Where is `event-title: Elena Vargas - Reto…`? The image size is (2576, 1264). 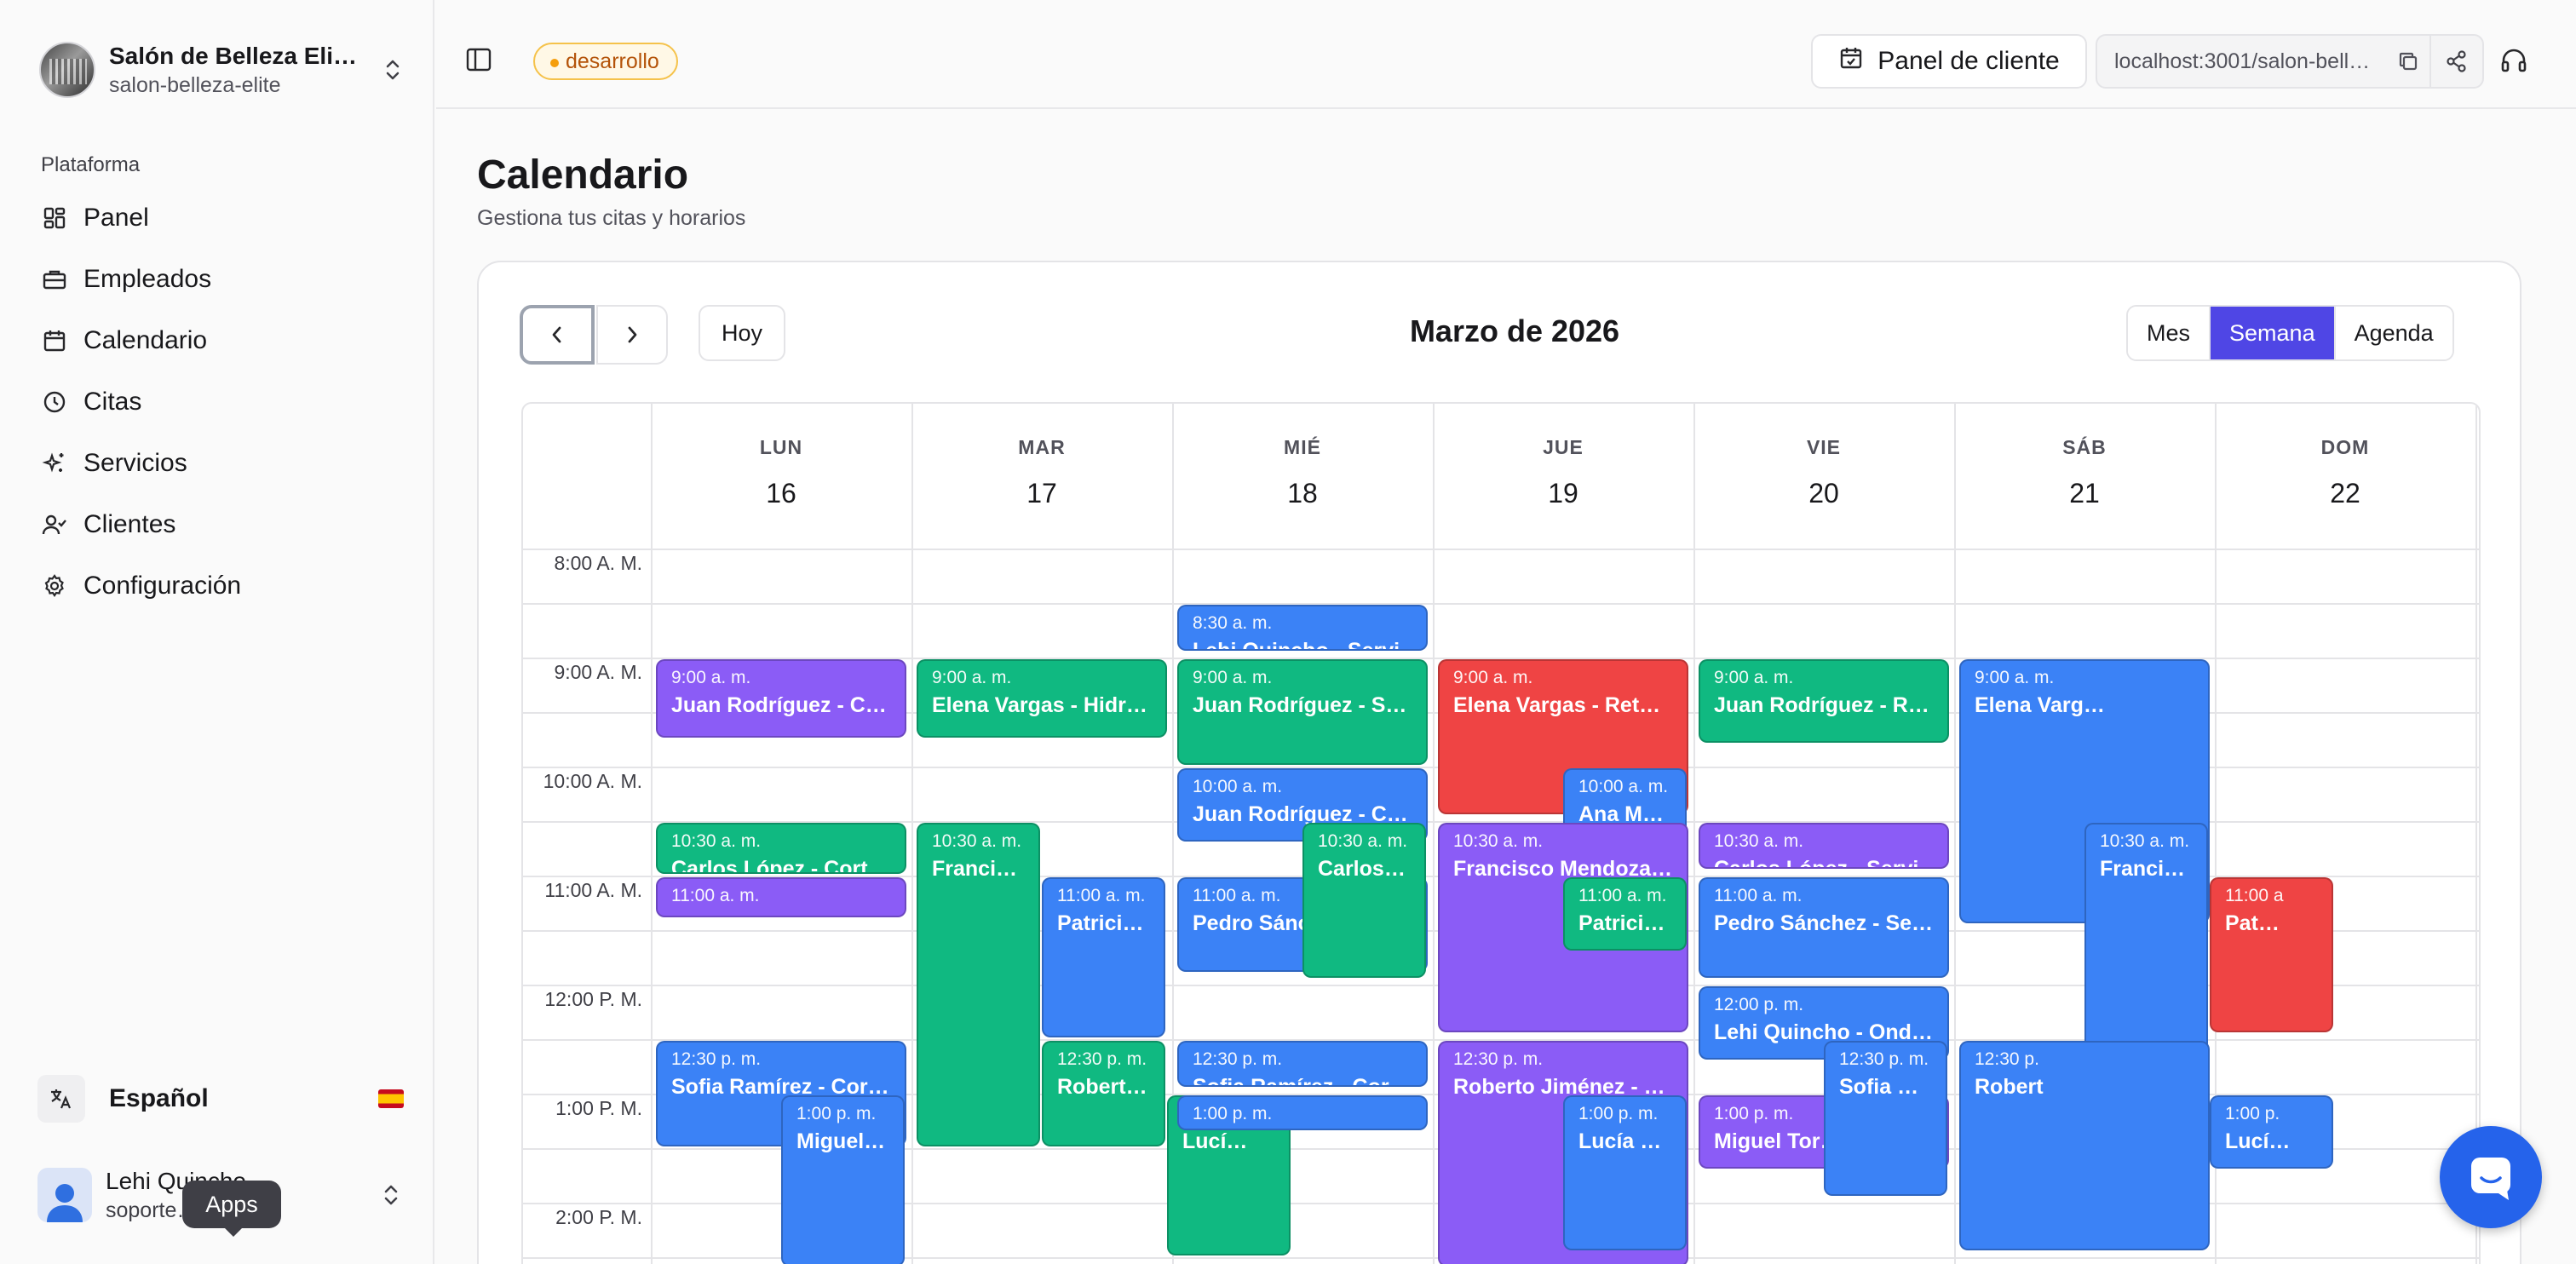 event-title: Elena Vargas - Reto… is located at coordinates (1563, 705).